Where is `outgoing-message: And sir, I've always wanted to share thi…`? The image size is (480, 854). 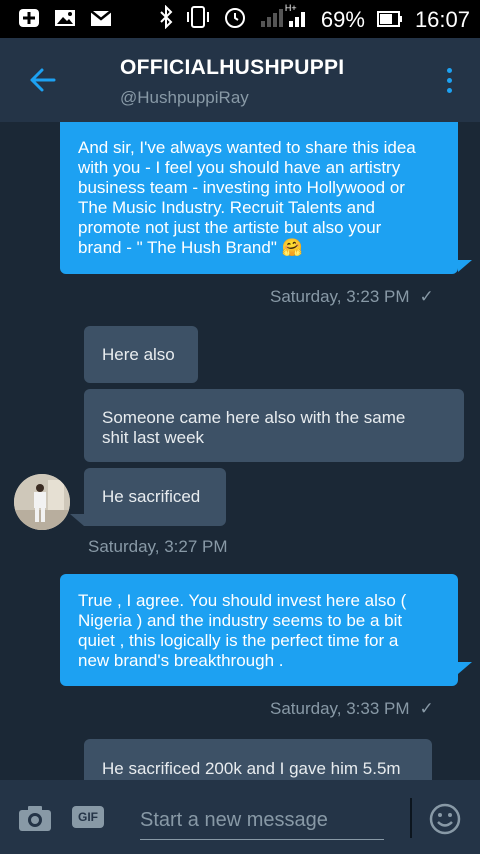 outgoing-message: And sir, I've always wanted to share thi… is located at coordinates (259, 198).